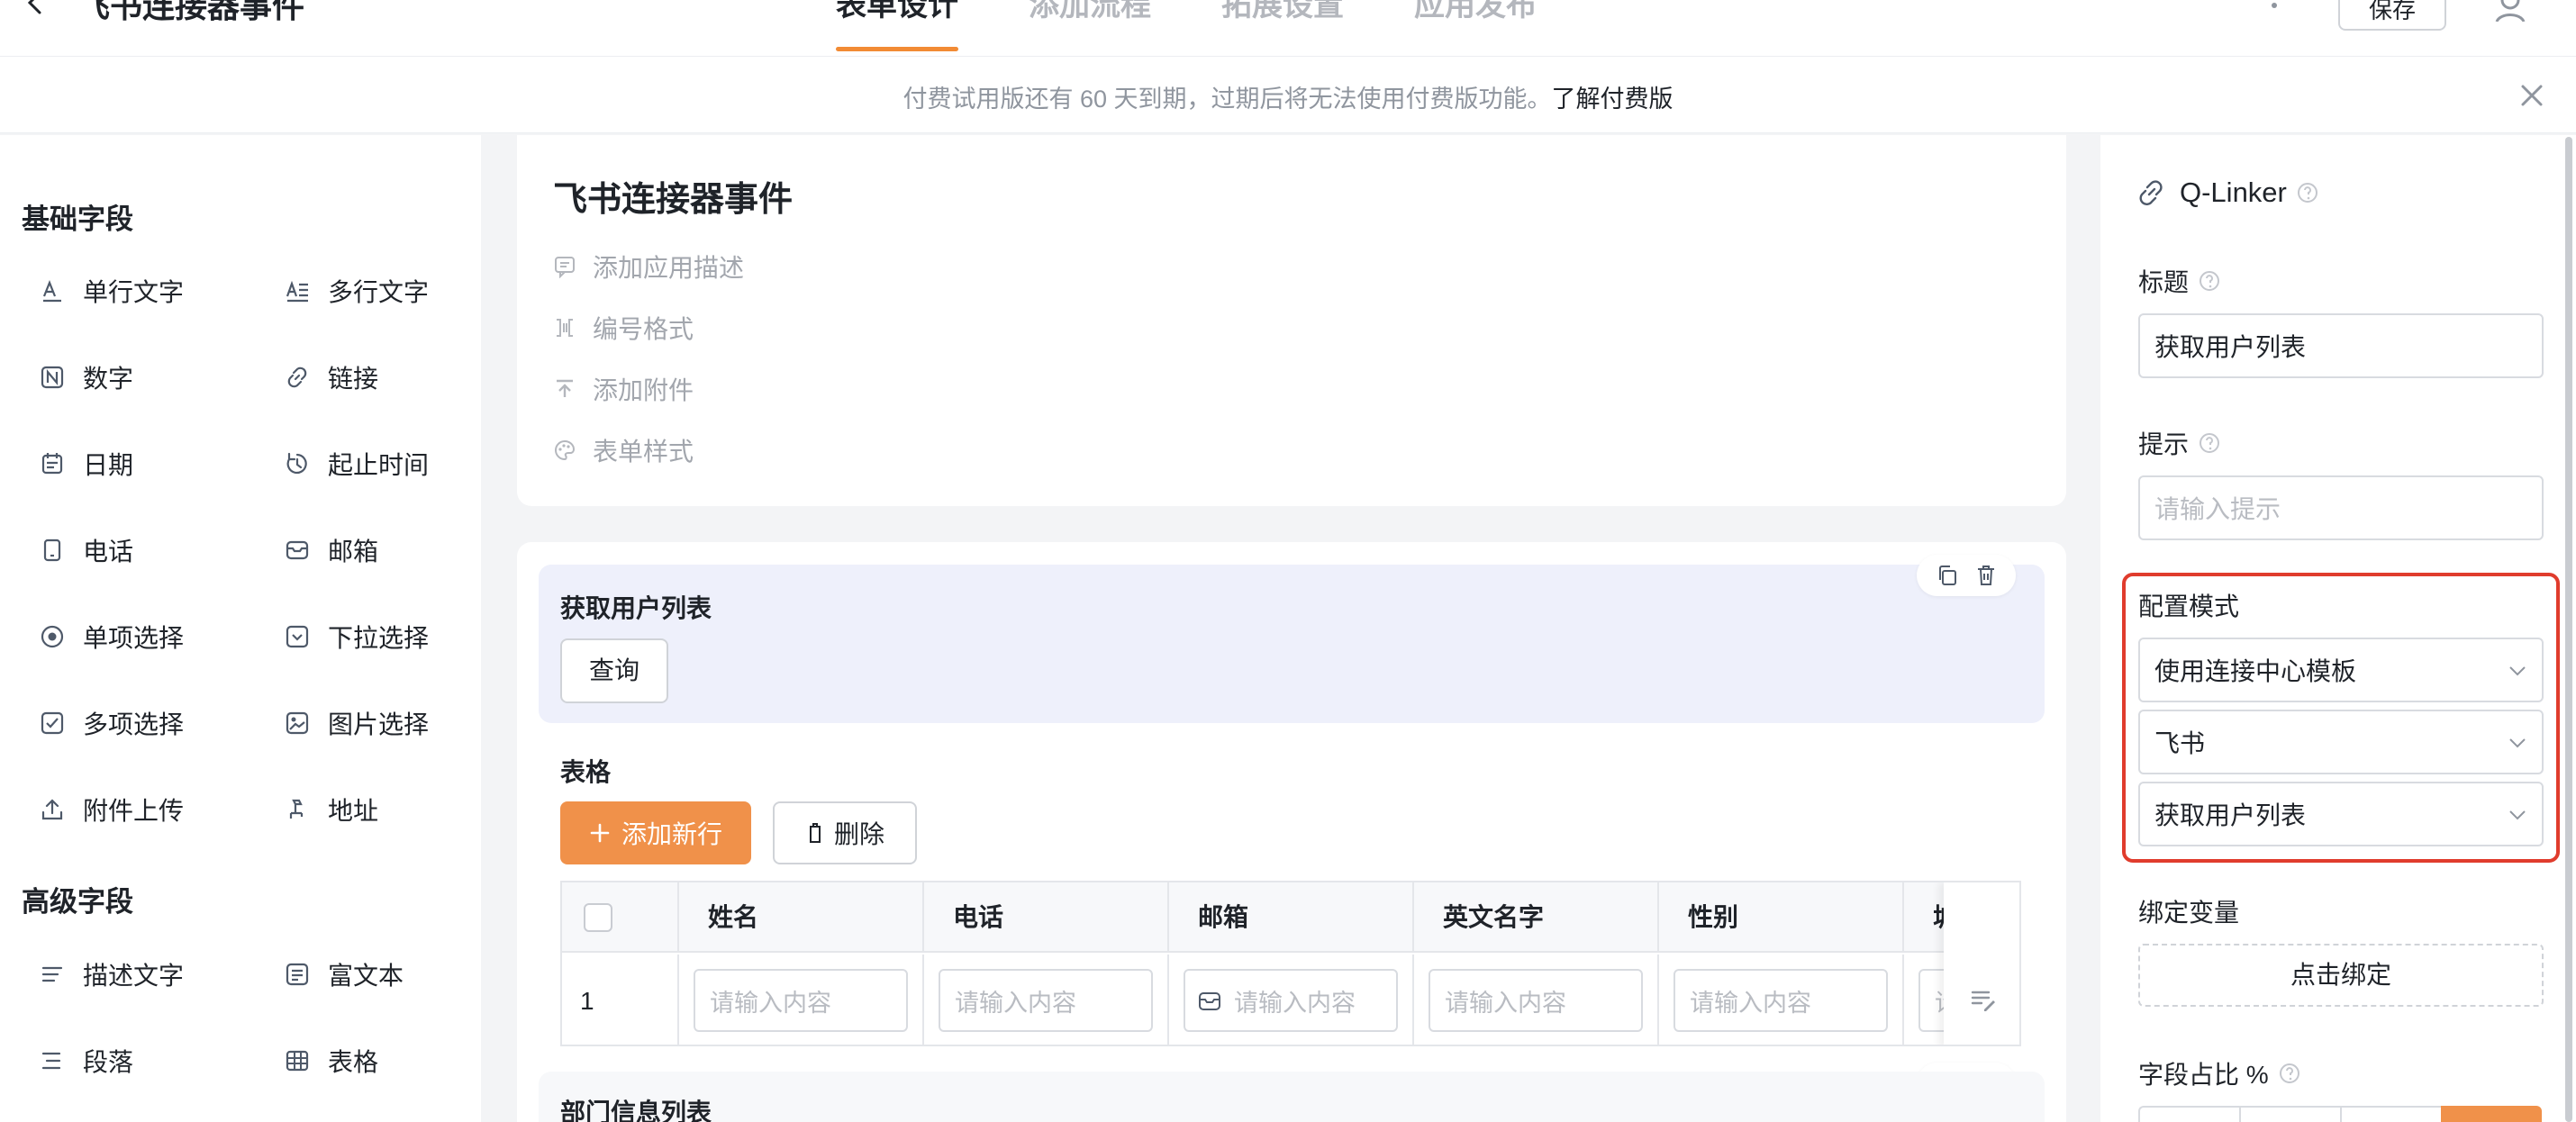 Image resolution: width=2576 pixels, height=1122 pixels. What do you see at coordinates (2233, 192) in the screenshot?
I see `component-name: Q-Linker` at bounding box center [2233, 192].